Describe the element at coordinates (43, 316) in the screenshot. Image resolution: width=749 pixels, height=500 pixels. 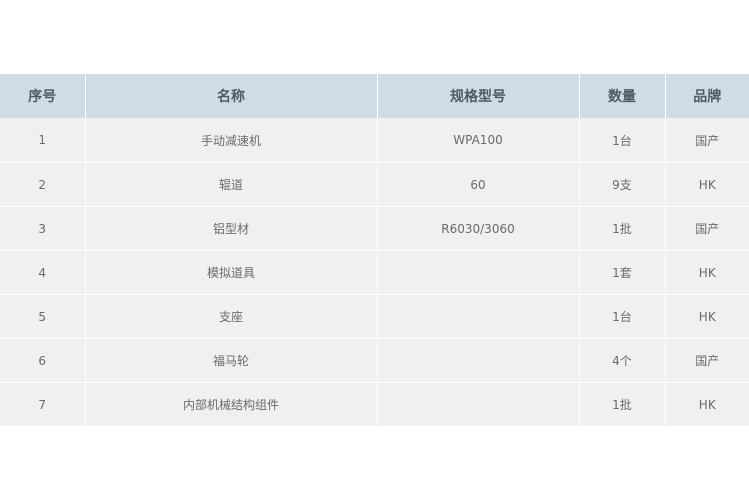
I see `cell-index: 5` at that location.